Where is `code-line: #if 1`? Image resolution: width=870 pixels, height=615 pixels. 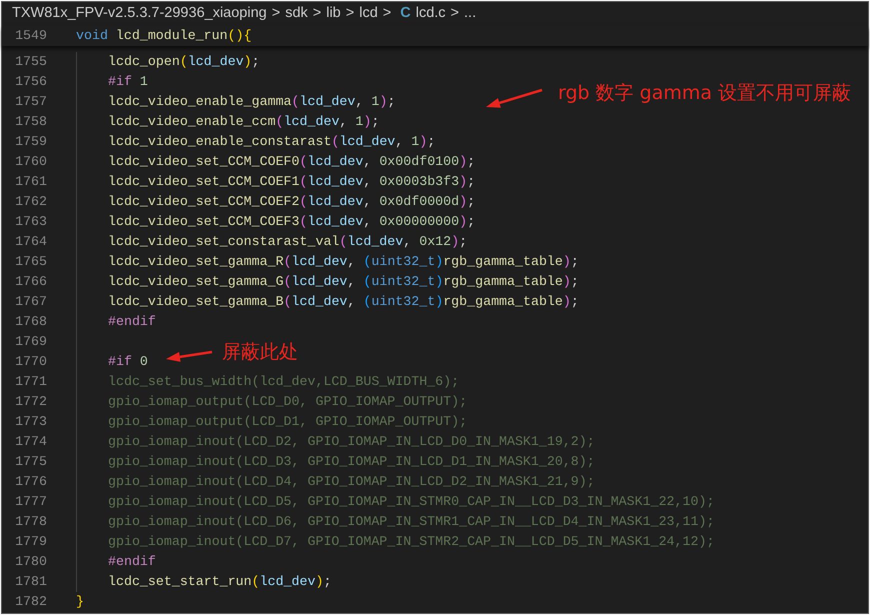
code-line: #if 1 is located at coordinates (128, 82).